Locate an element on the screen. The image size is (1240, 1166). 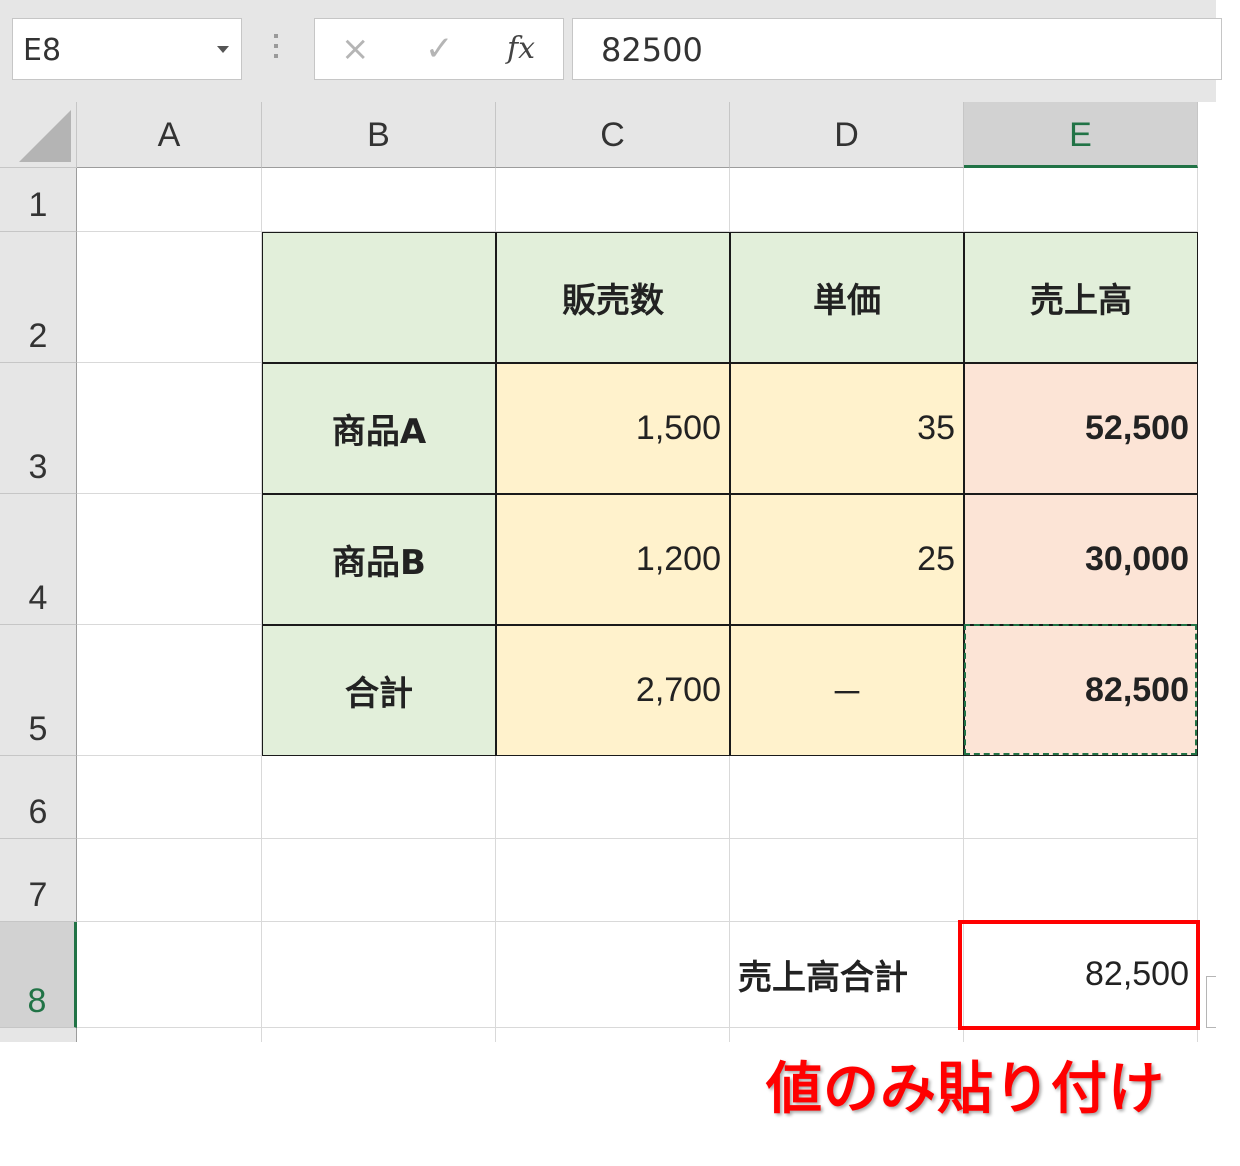
cell-revenue-product-b: 30,000 is located at coordinates (1081, 559).